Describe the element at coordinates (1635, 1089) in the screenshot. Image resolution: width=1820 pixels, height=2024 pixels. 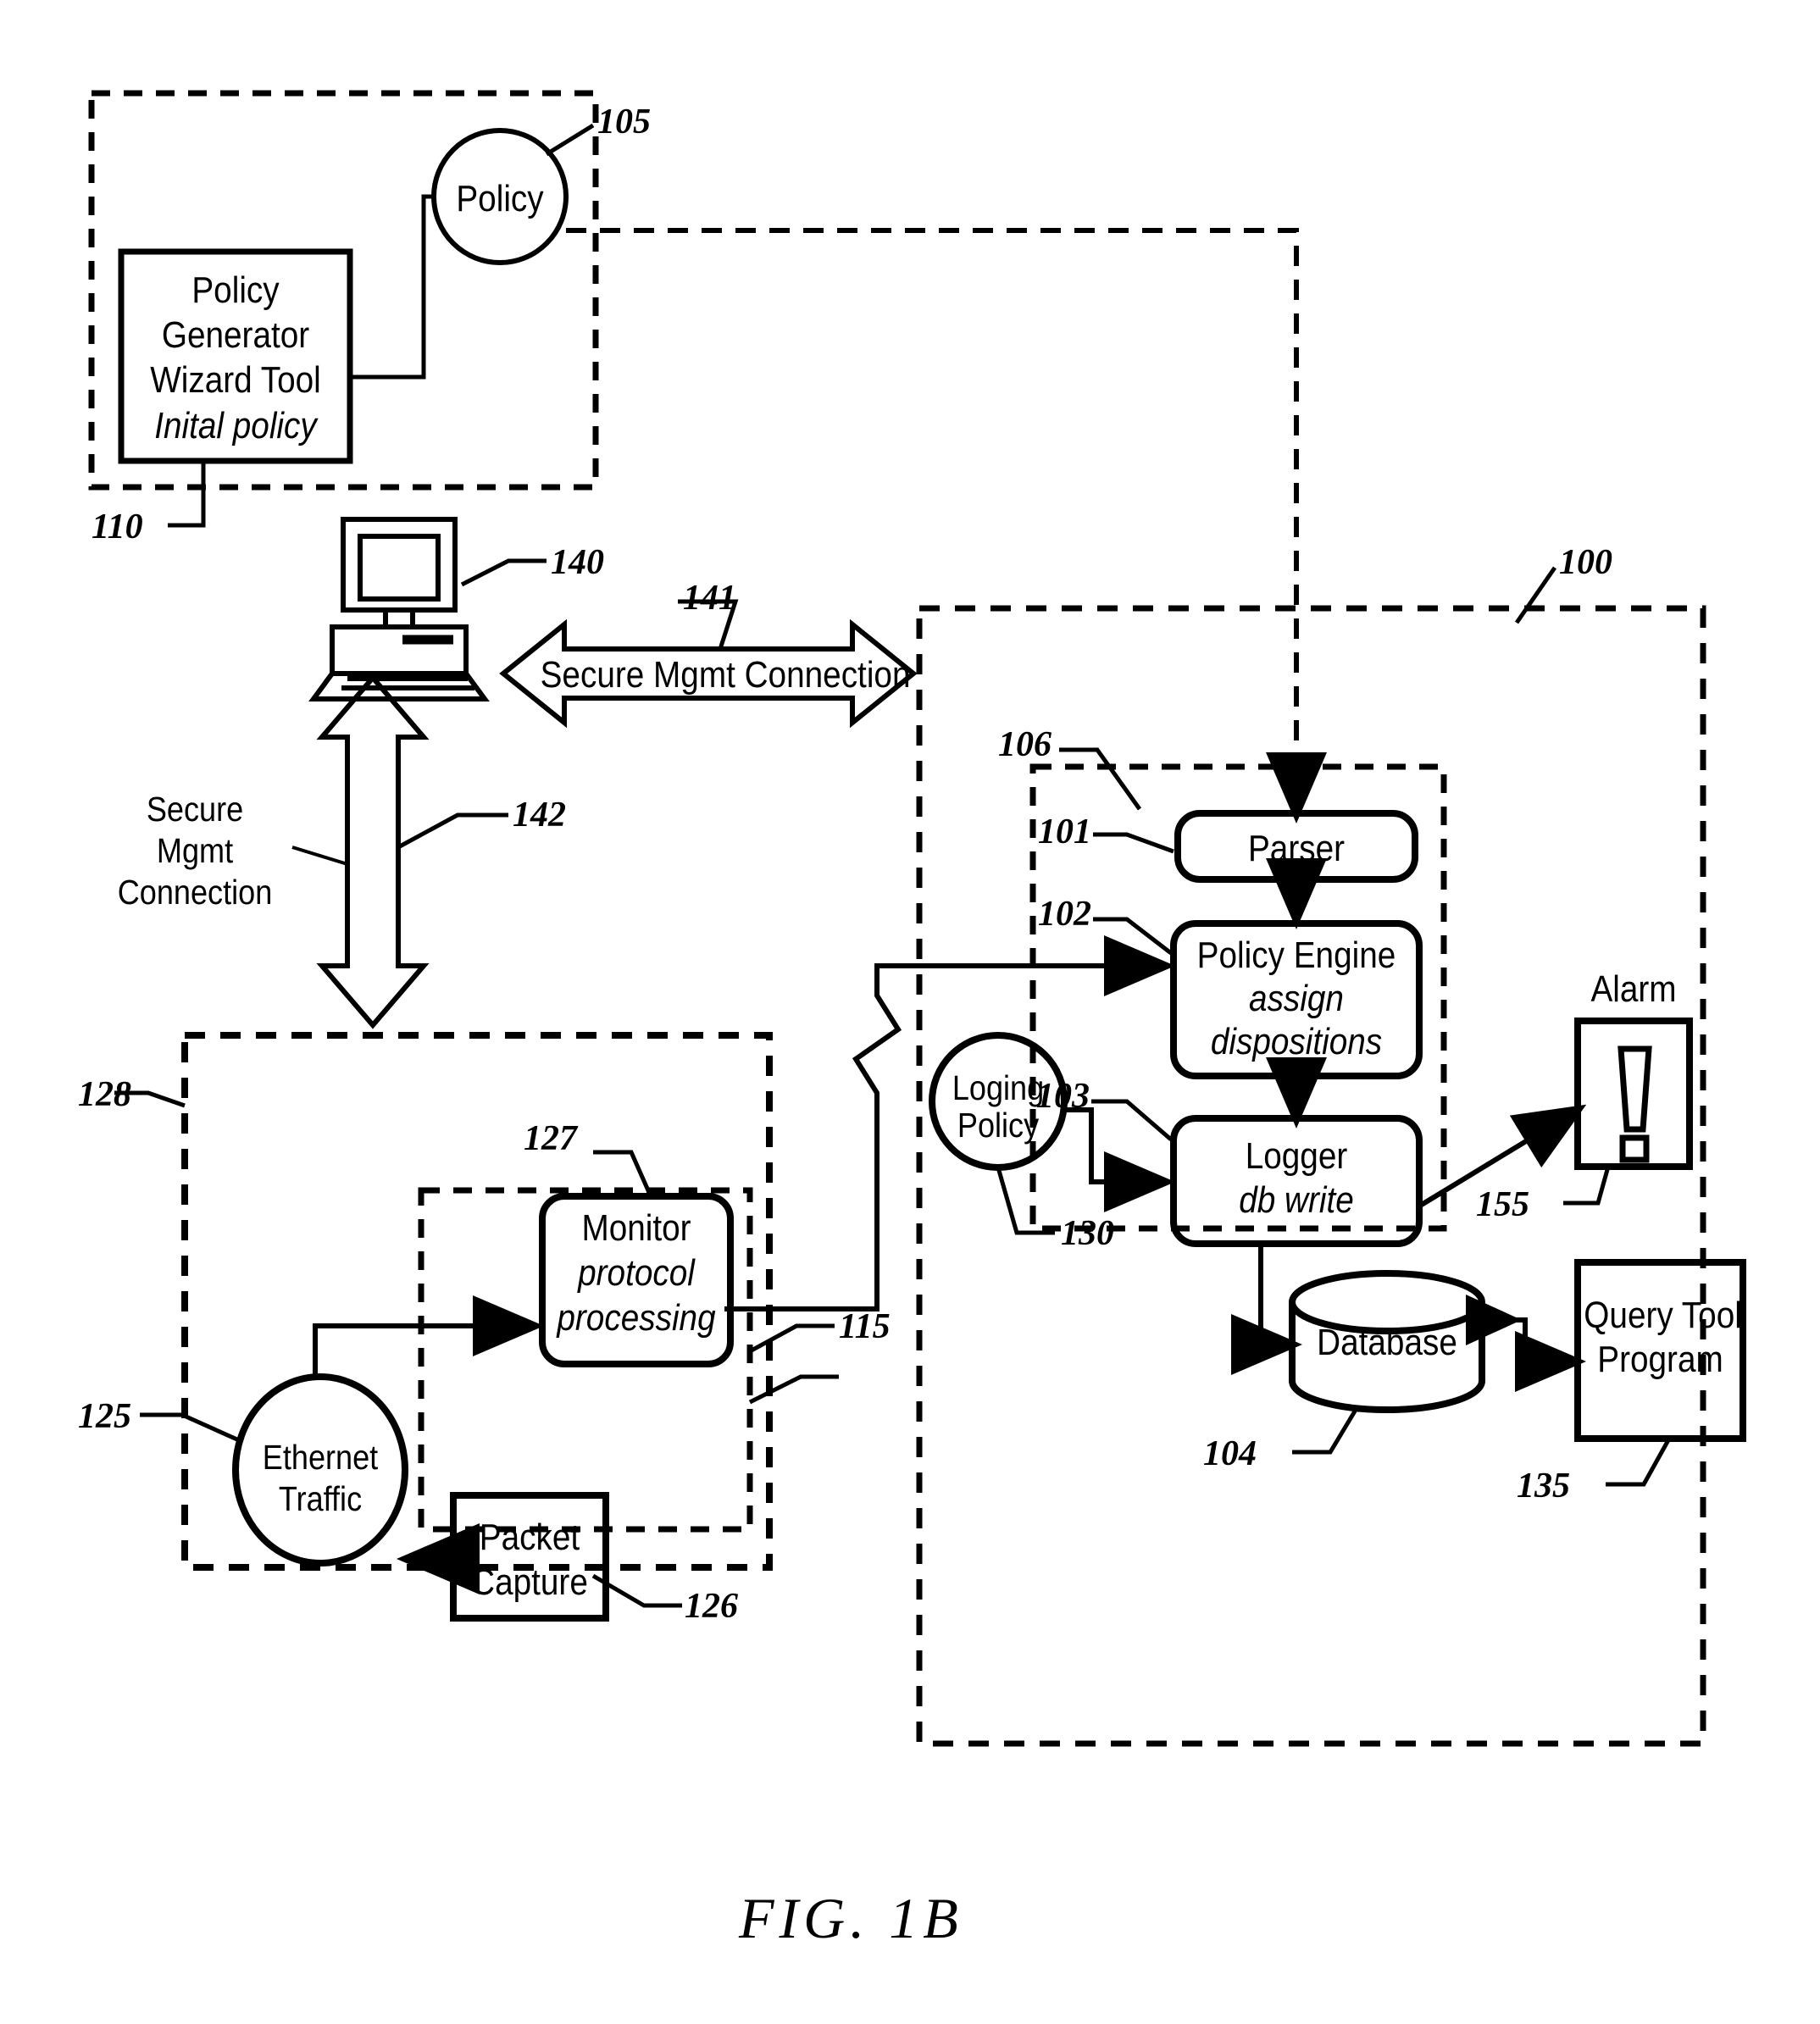
I see `exclamation-icon` at that location.